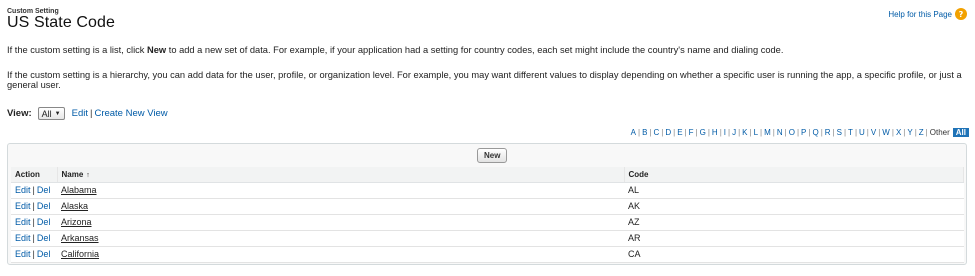 The width and height of the screenshot is (975, 276). Describe the element at coordinates (767, 132) in the screenshot. I see `alphabet-letter-m: M` at that location.